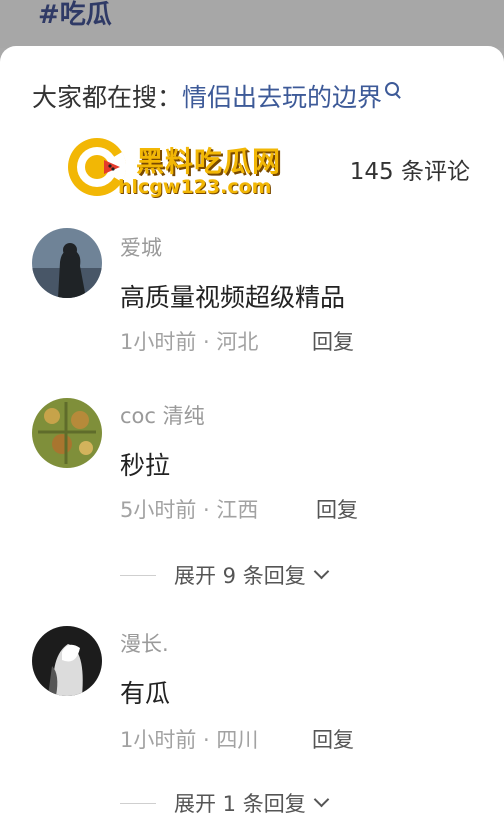  I want to click on comment-meta: 1小时前 · 河北, so click(189, 342).